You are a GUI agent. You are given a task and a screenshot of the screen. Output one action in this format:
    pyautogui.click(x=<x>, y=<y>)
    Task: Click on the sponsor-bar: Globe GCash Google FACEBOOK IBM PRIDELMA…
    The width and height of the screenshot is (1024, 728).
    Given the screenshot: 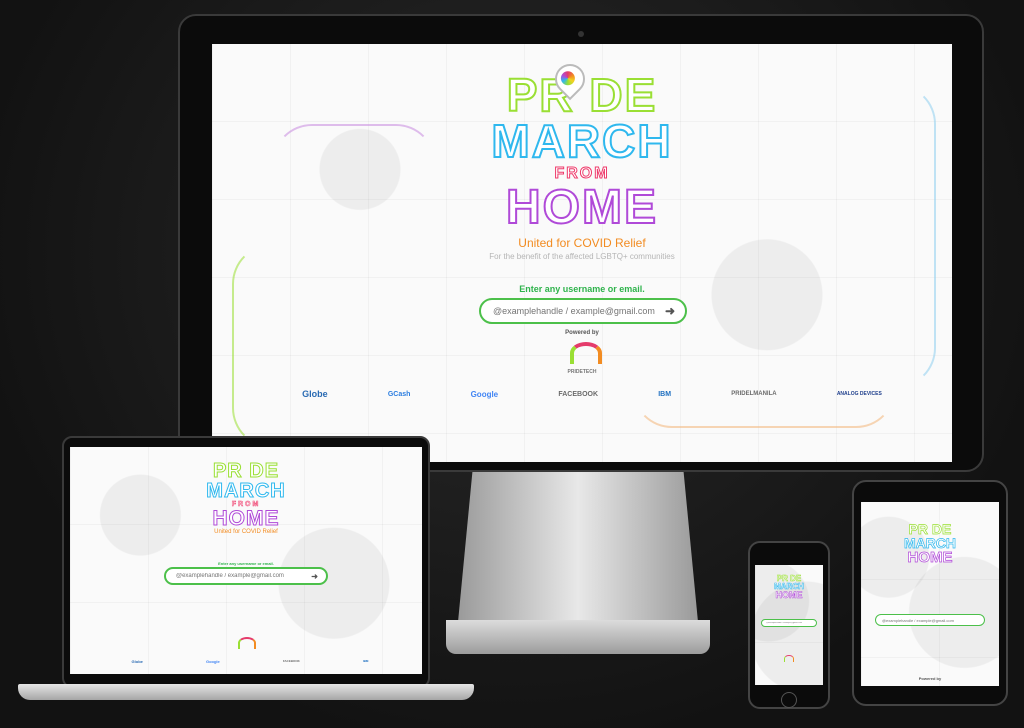 What is the action you would take?
    pyautogui.click(x=592, y=394)
    